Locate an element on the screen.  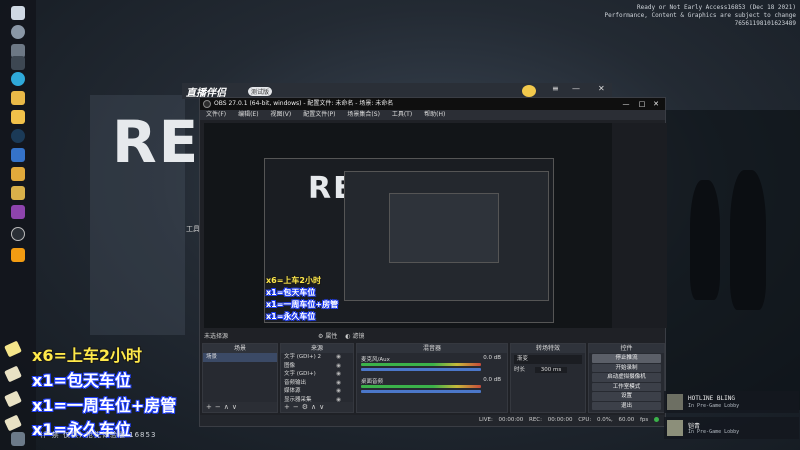
source-item: 文字 (GDI+) 2 ◉ is located at coordinates (317, 357).